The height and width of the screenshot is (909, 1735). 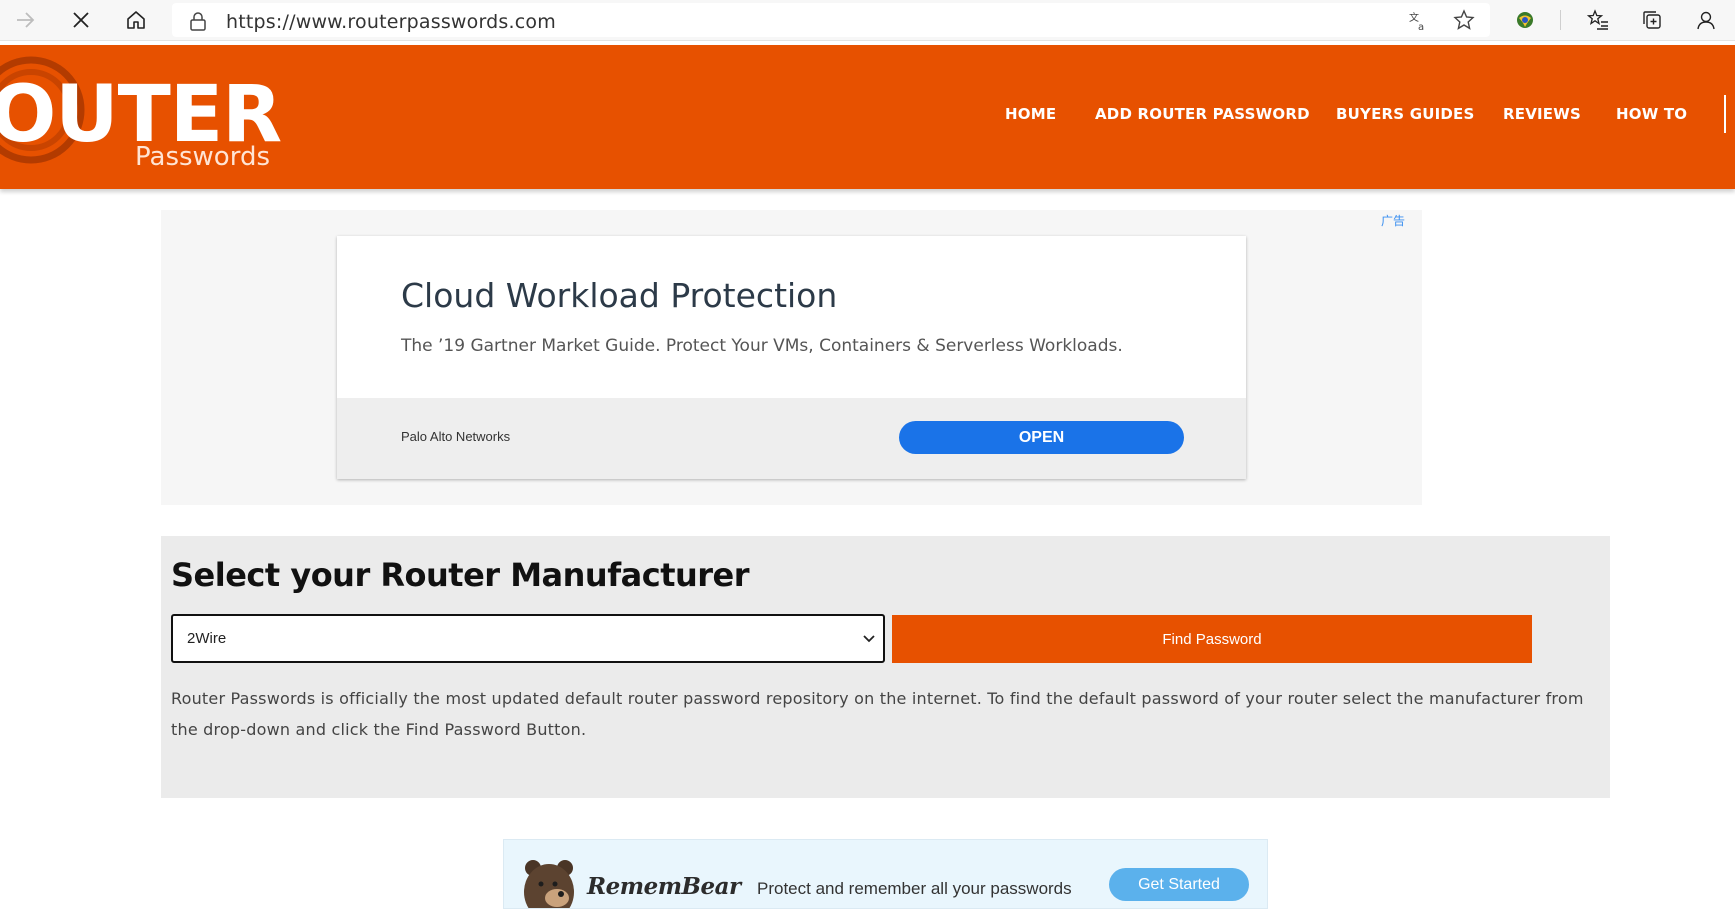 What do you see at coordinates (914, 888) in the screenshot?
I see `remembear-tagline: Protect and remember all your passwords` at bounding box center [914, 888].